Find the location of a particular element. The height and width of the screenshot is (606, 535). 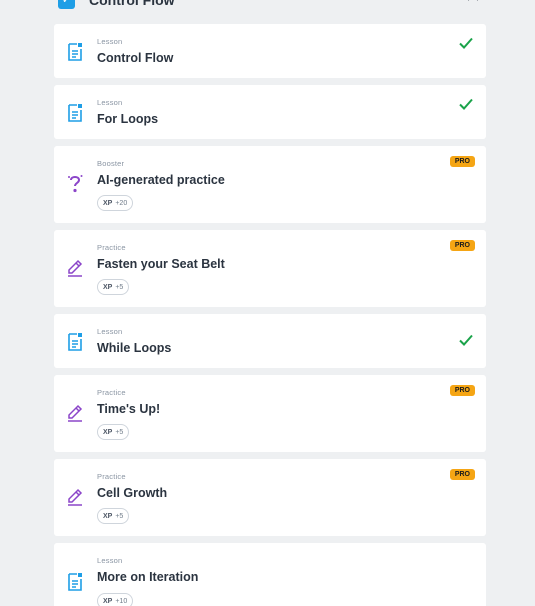

card-type: Booster is located at coordinates (111, 163).